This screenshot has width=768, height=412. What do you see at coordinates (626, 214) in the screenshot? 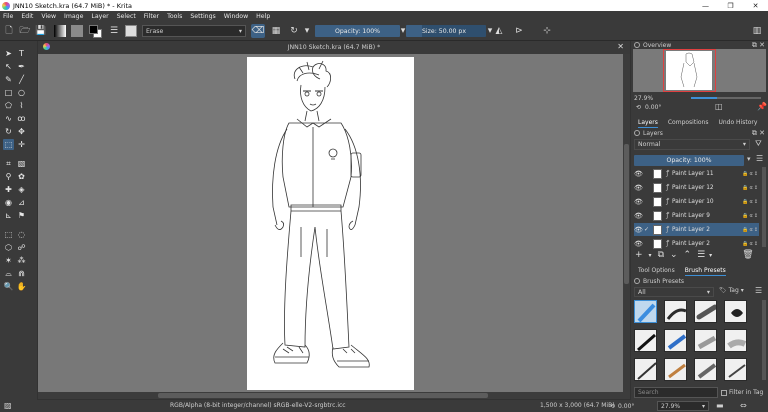
I see `vertical-scroll-thumb` at bounding box center [626, 214].